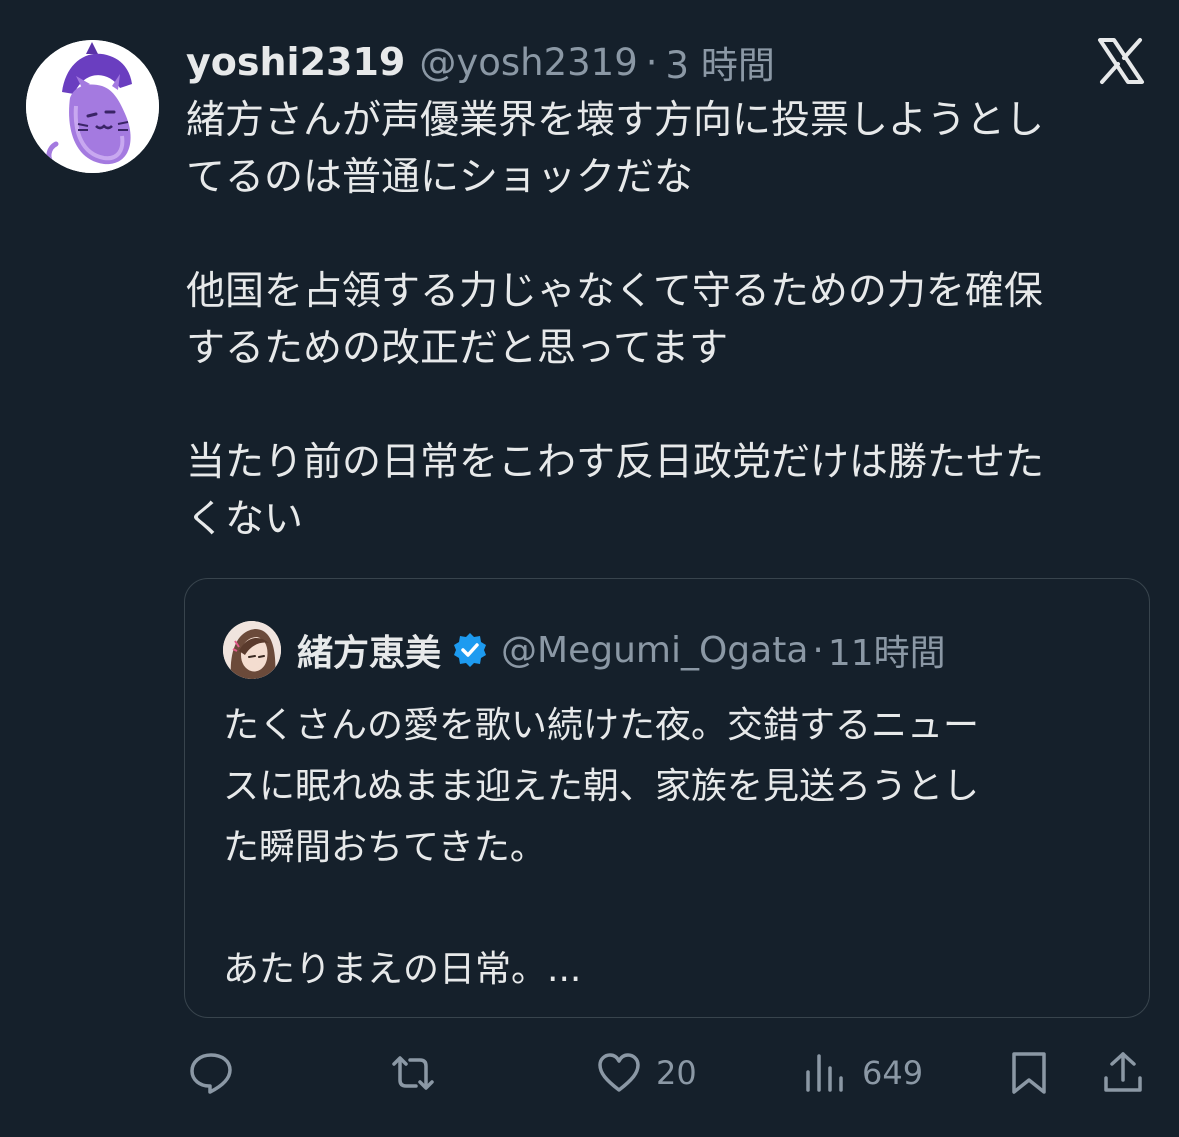 The width and height of the screenshot is (1179, 1137). Describe the element at coordinates (1121, 61) in the screenshot. I see `x-logo-icon` at that location.